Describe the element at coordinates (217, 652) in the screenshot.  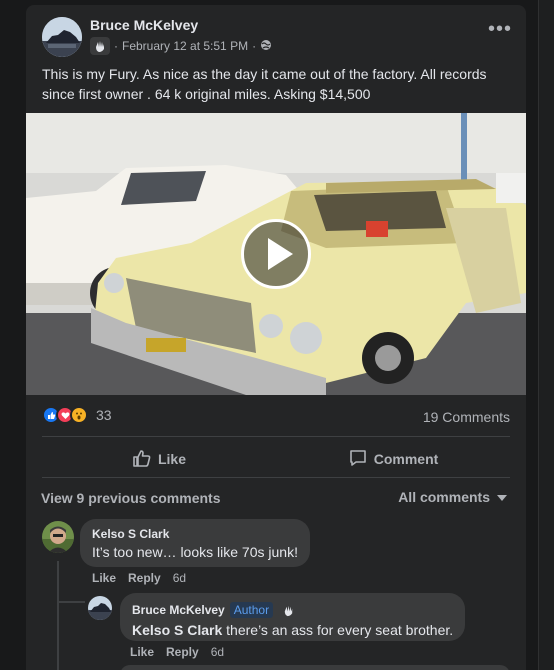
I see `reply-time: 6d` at that location.